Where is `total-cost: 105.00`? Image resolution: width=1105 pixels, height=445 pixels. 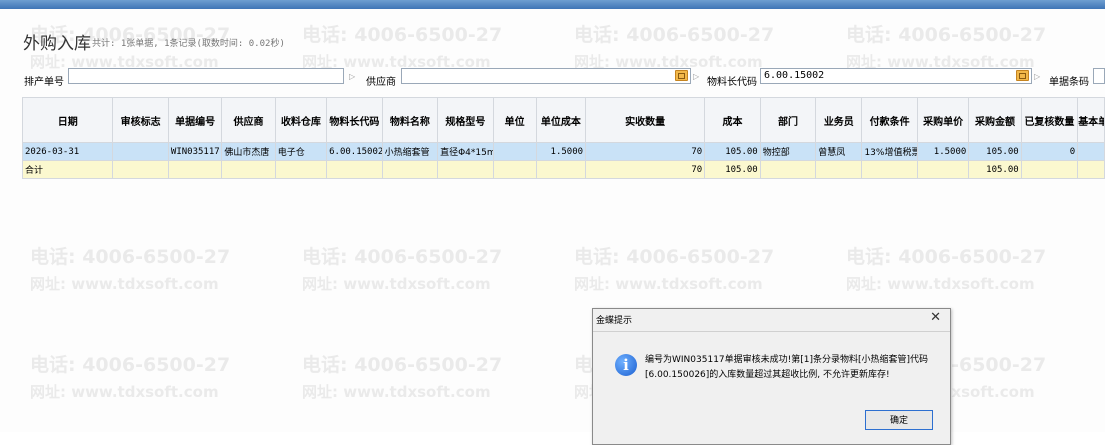
total-cost: 105.00 is located at coordinates (732, 169).